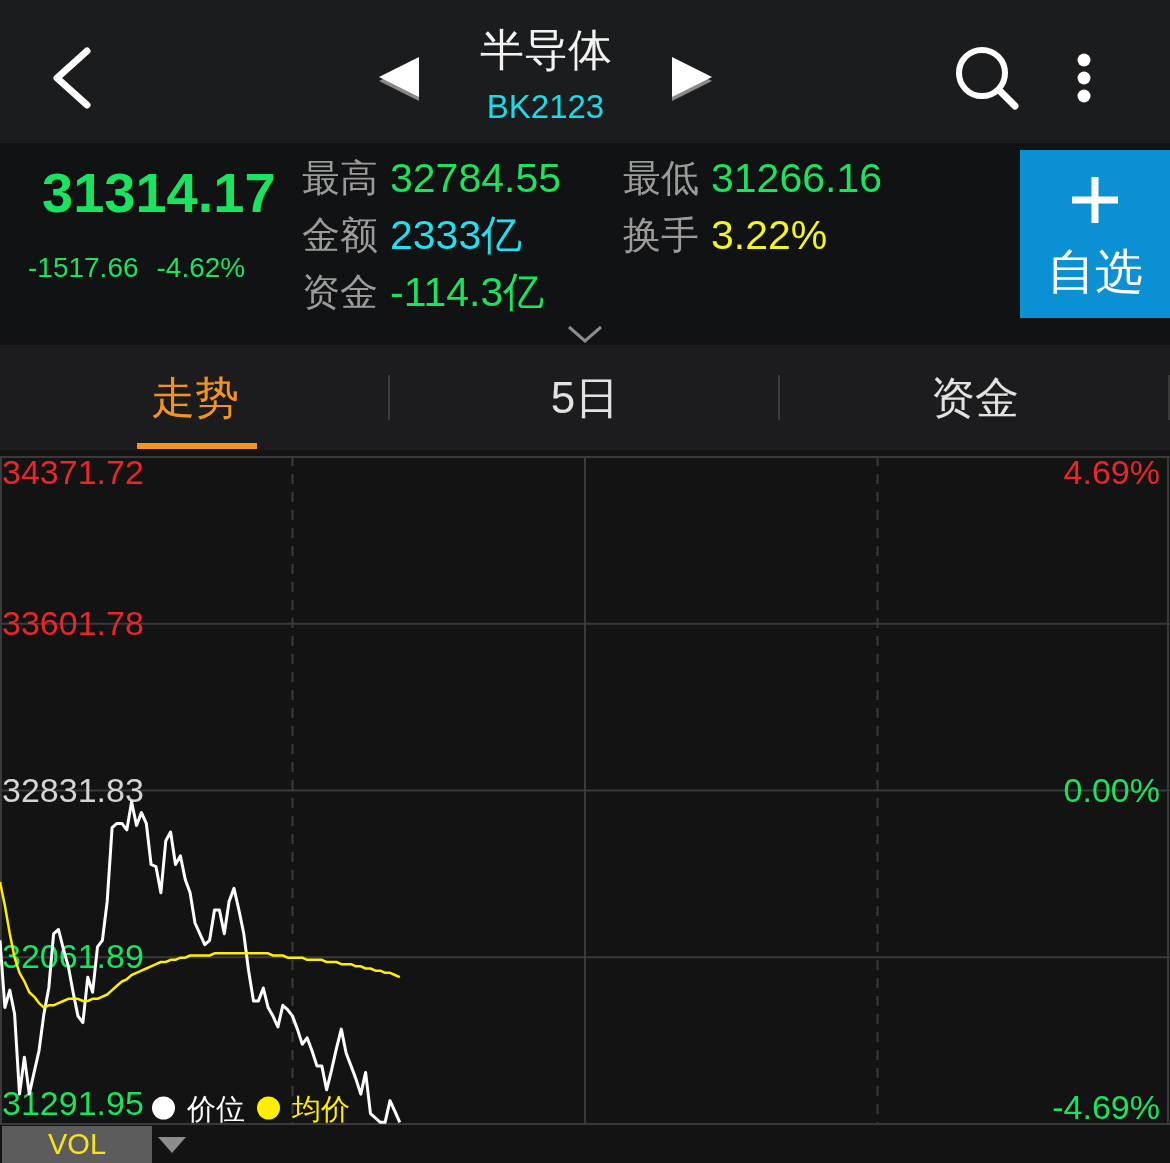 This screenshot has height=1163, width=1170. I want to click on stat-label: 资金, so click(340, 292).